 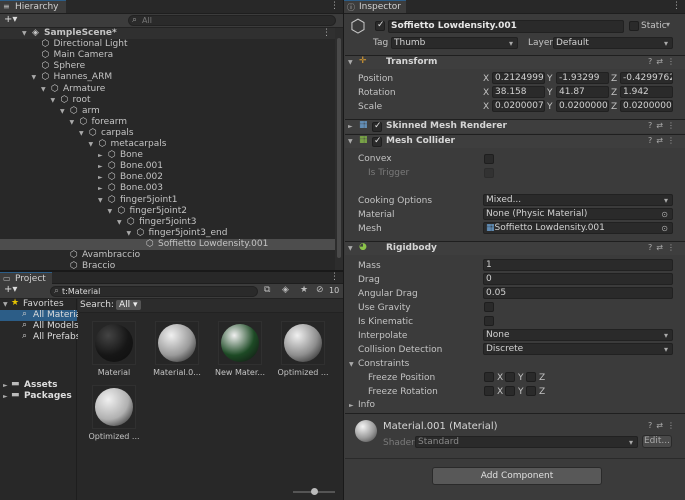 What do you see at coordinates (634, 26) in the screenshot?
I see `static-checkbox` at bounding box center [634, 26].